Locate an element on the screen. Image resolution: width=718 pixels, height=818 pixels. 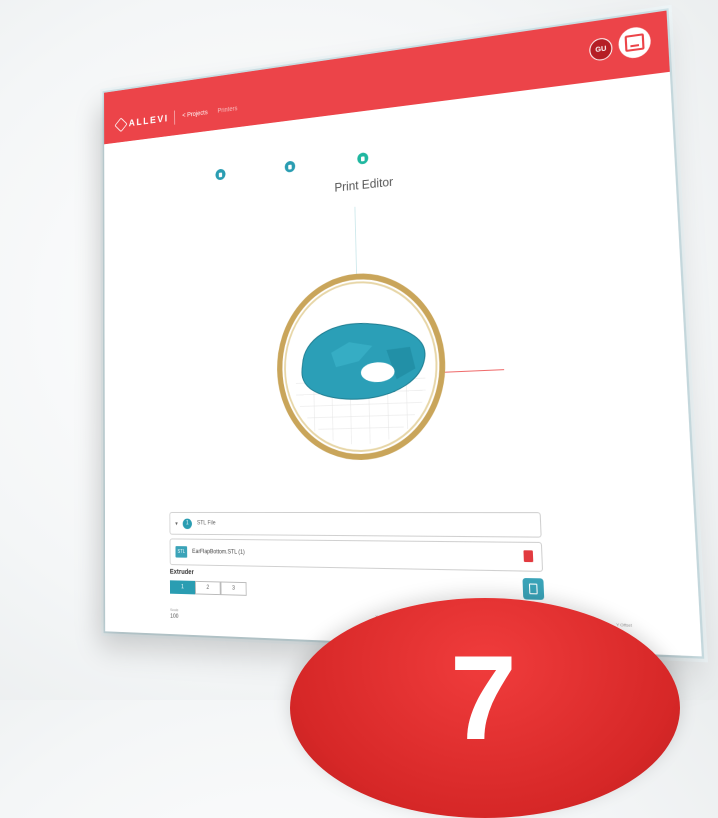
3d-viewer is located at coordinates (366, 347).